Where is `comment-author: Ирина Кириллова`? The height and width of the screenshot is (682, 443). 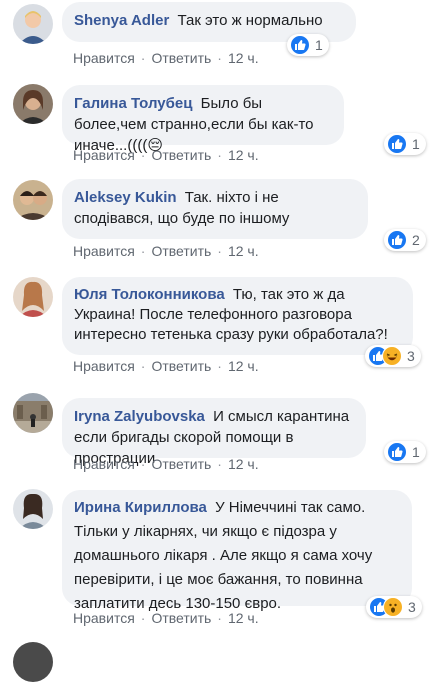 comment-author: Ирина Кириллова is located at coordinates (140, 507).